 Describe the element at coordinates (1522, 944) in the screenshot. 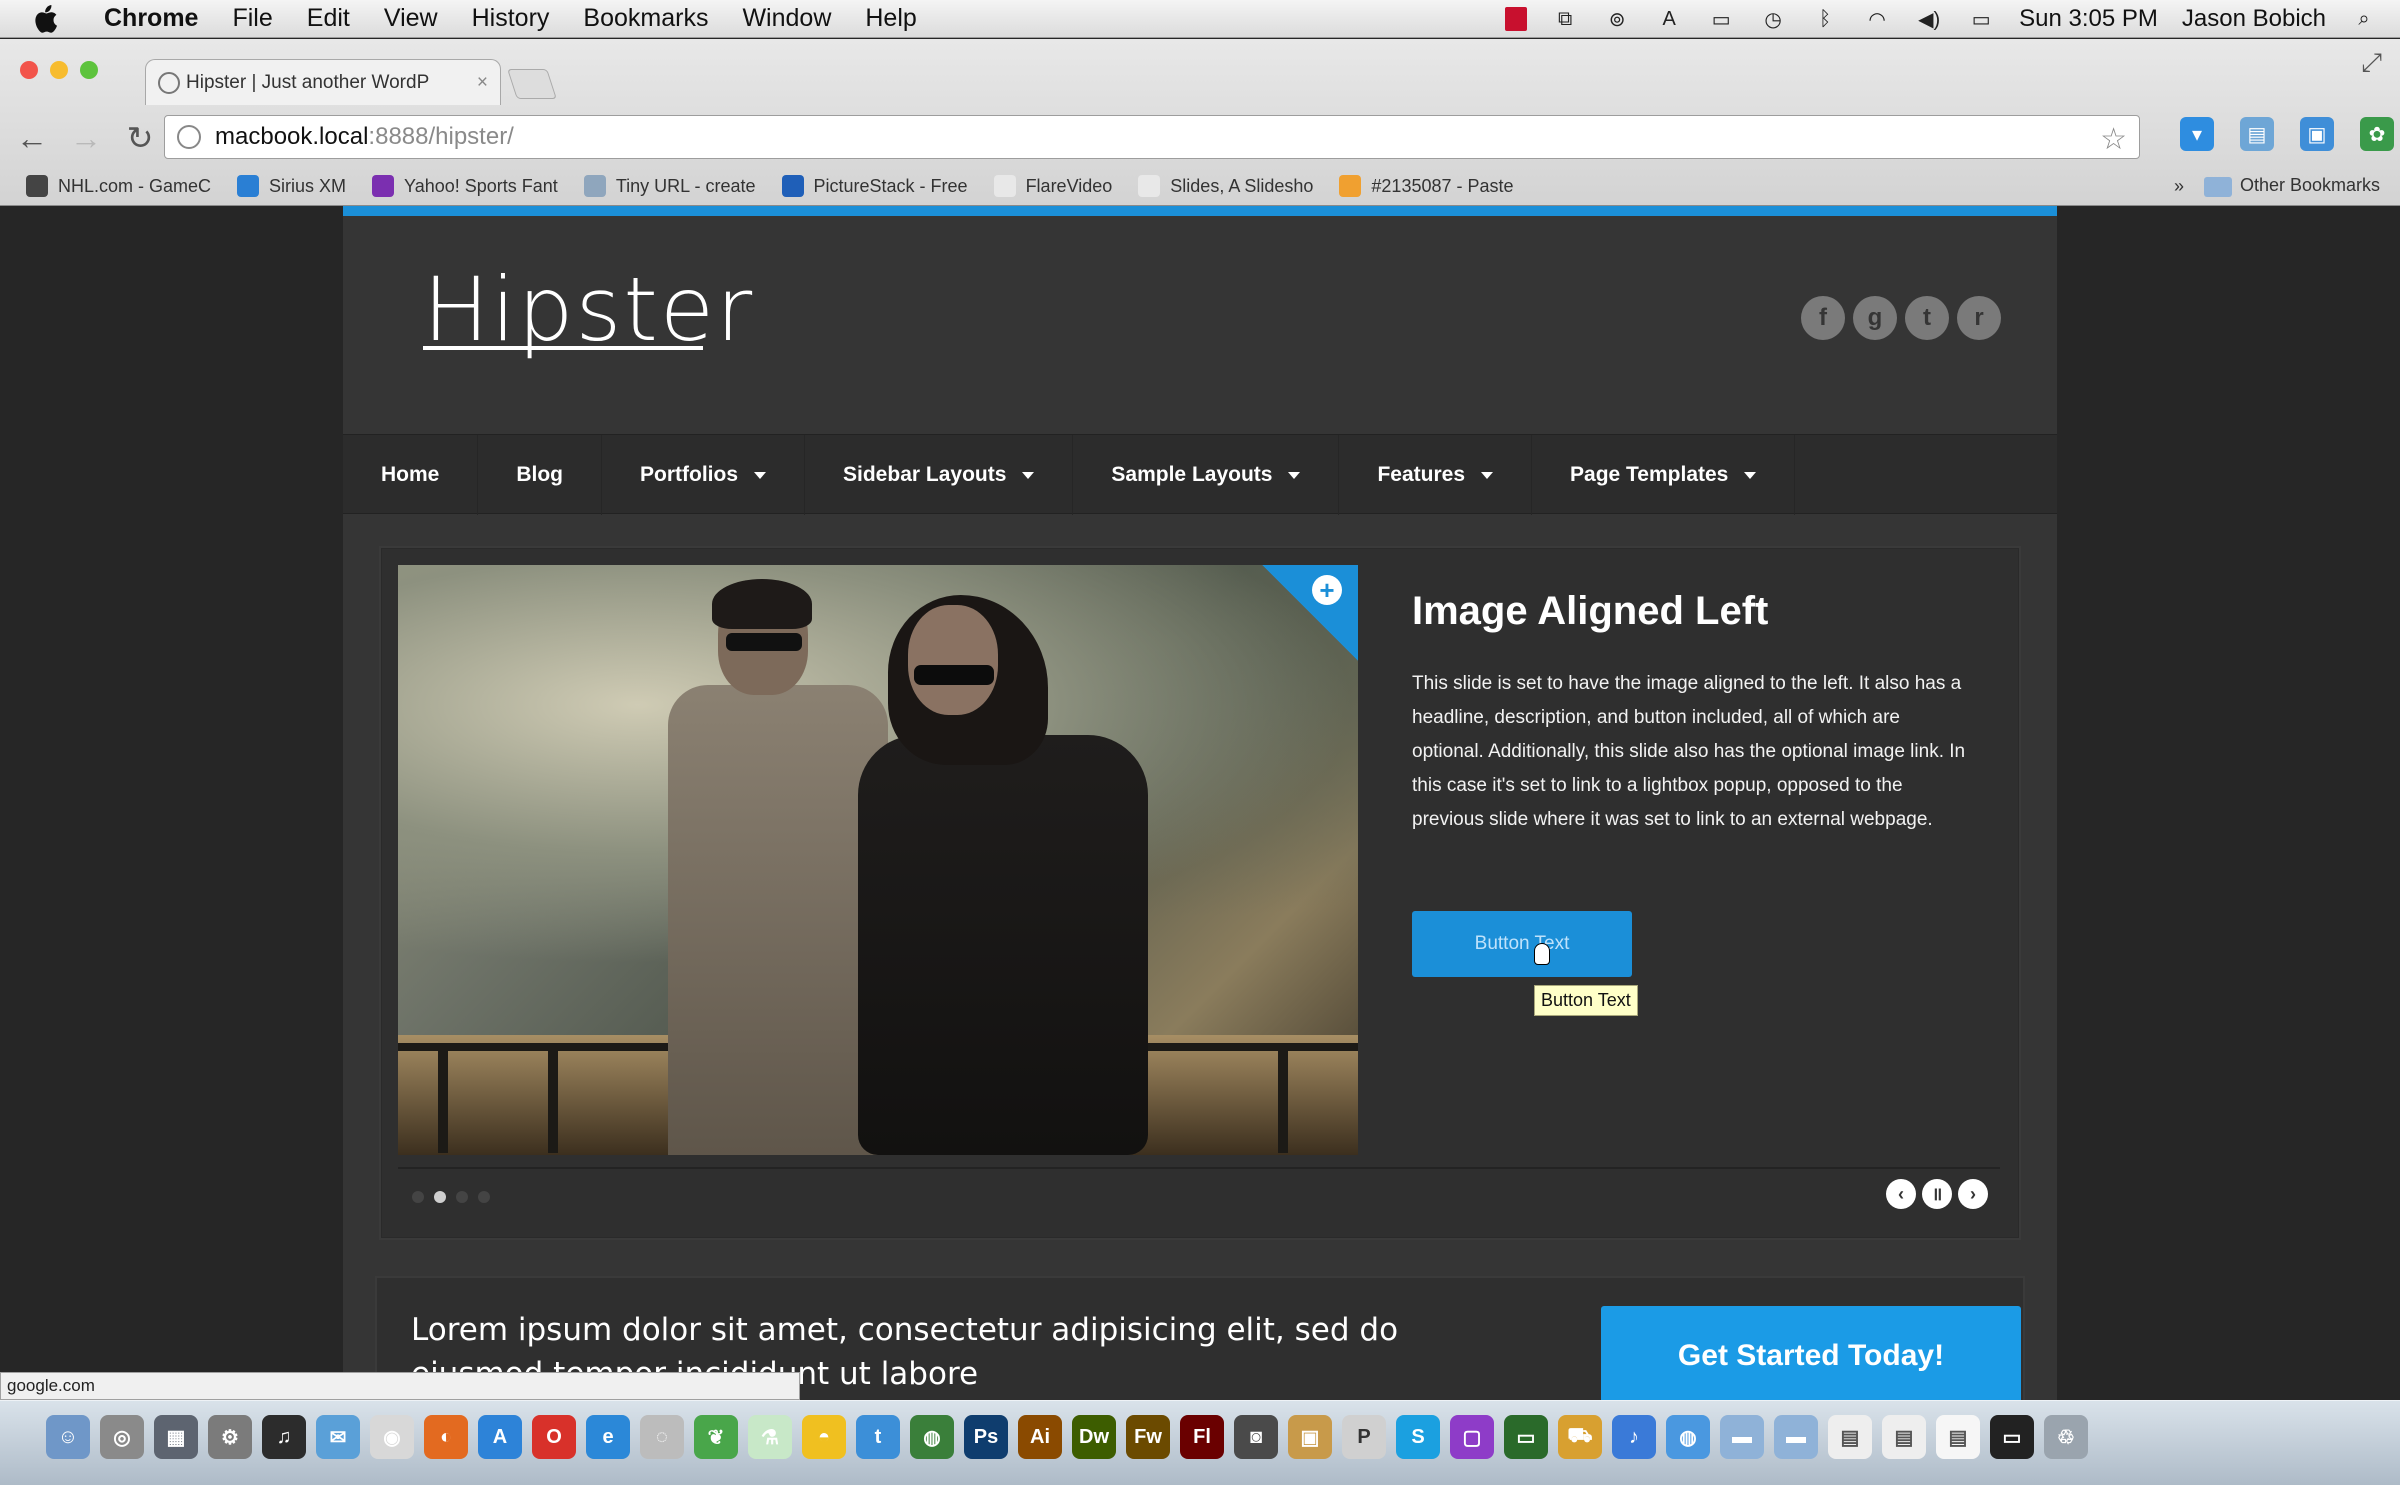

I see `slide-button: Button Text` at that location.